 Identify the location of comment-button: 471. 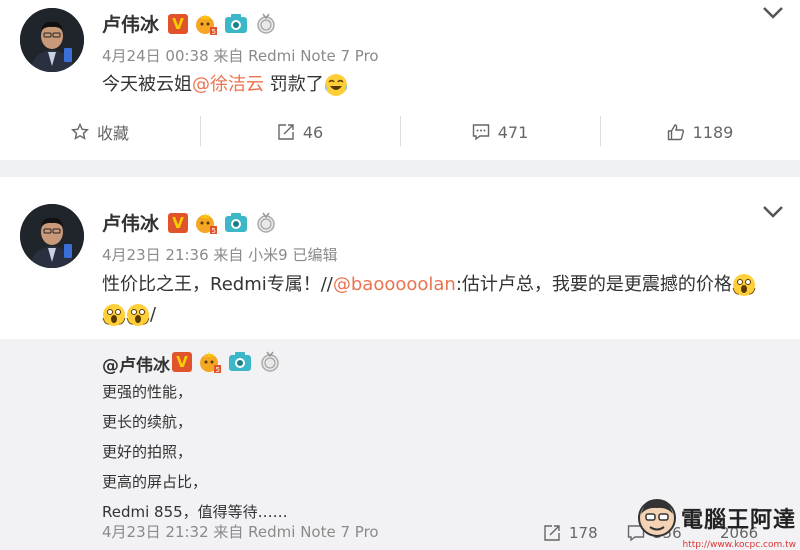
(500, 132).